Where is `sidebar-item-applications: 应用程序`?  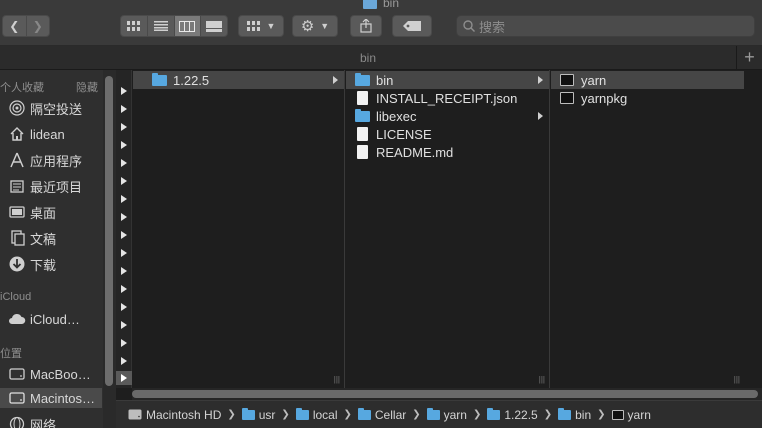
sidebar-item-applications: 应用程序 is located at coordinates (45, 160).